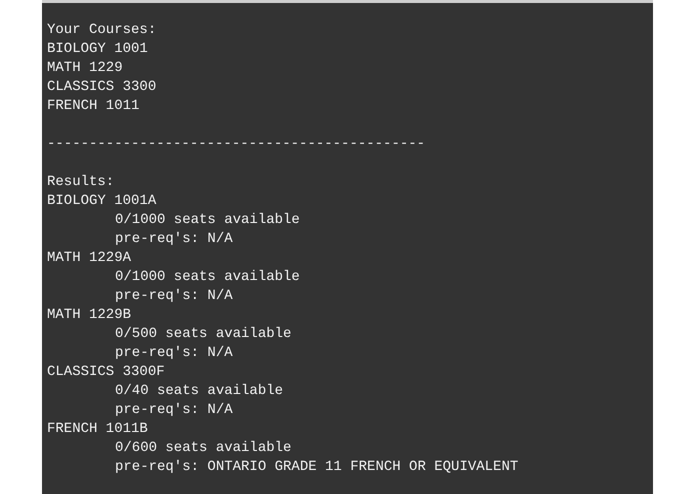 The height and width of the screenshot is (494, 695). Describe the element at coordinates (203, 334) in the screenshot. I see `seats-line: 0/500 seats available` at that location.